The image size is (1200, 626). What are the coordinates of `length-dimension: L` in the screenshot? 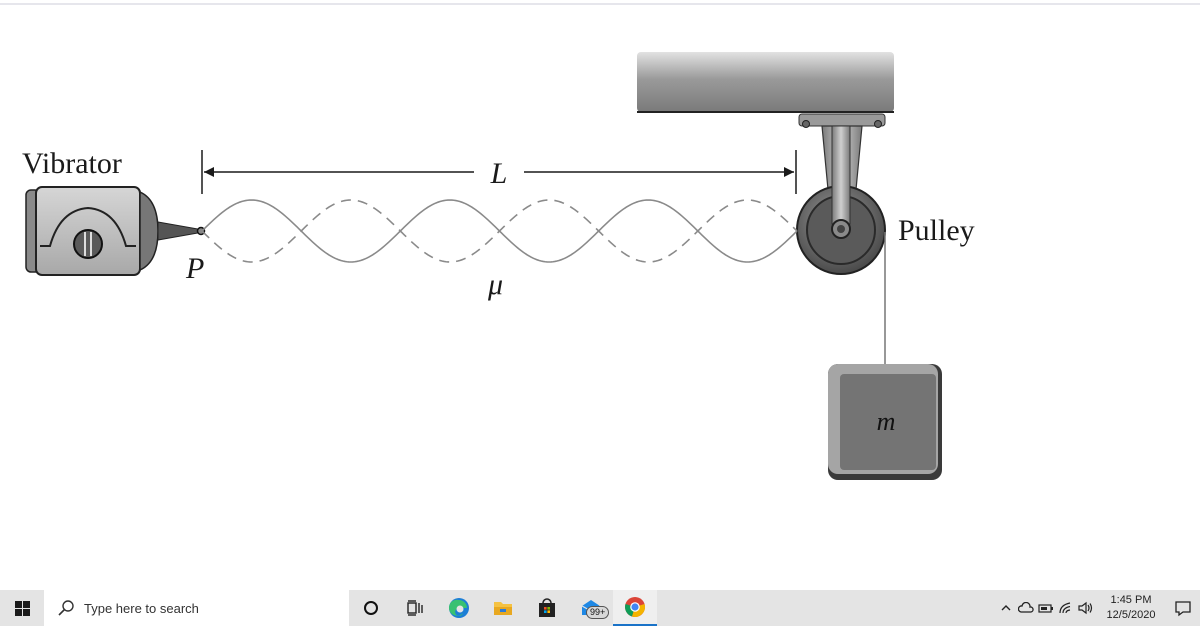 It's located at (499, 172).